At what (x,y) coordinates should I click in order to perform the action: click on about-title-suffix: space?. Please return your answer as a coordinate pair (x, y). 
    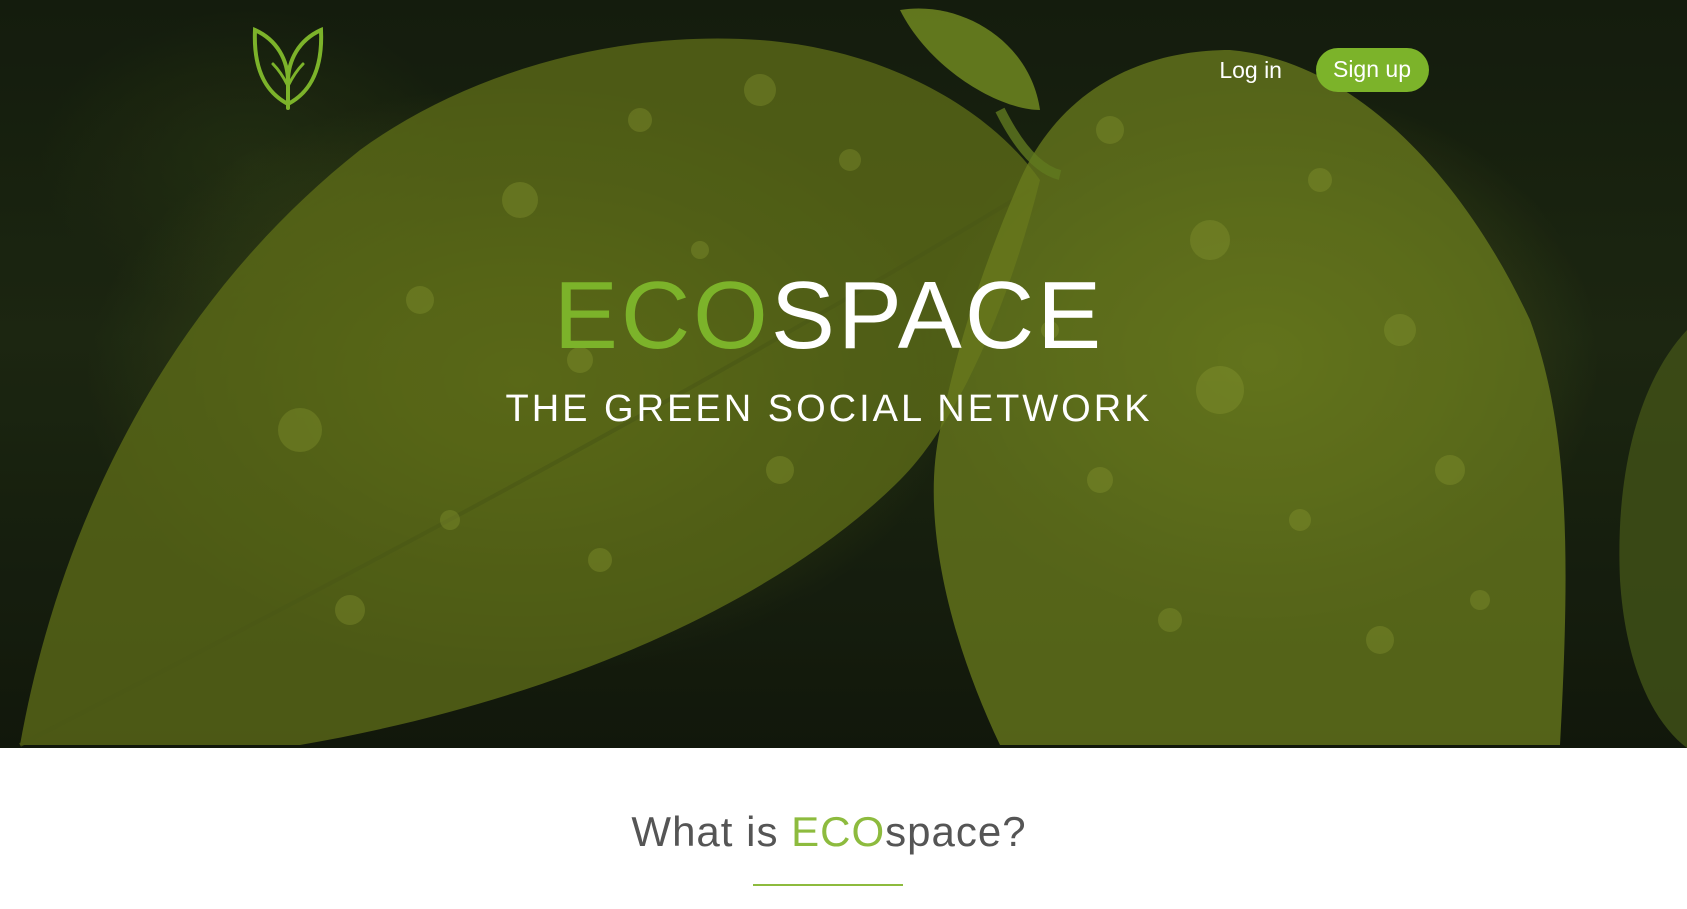
    Looking at the image, I should click on (956, 831).